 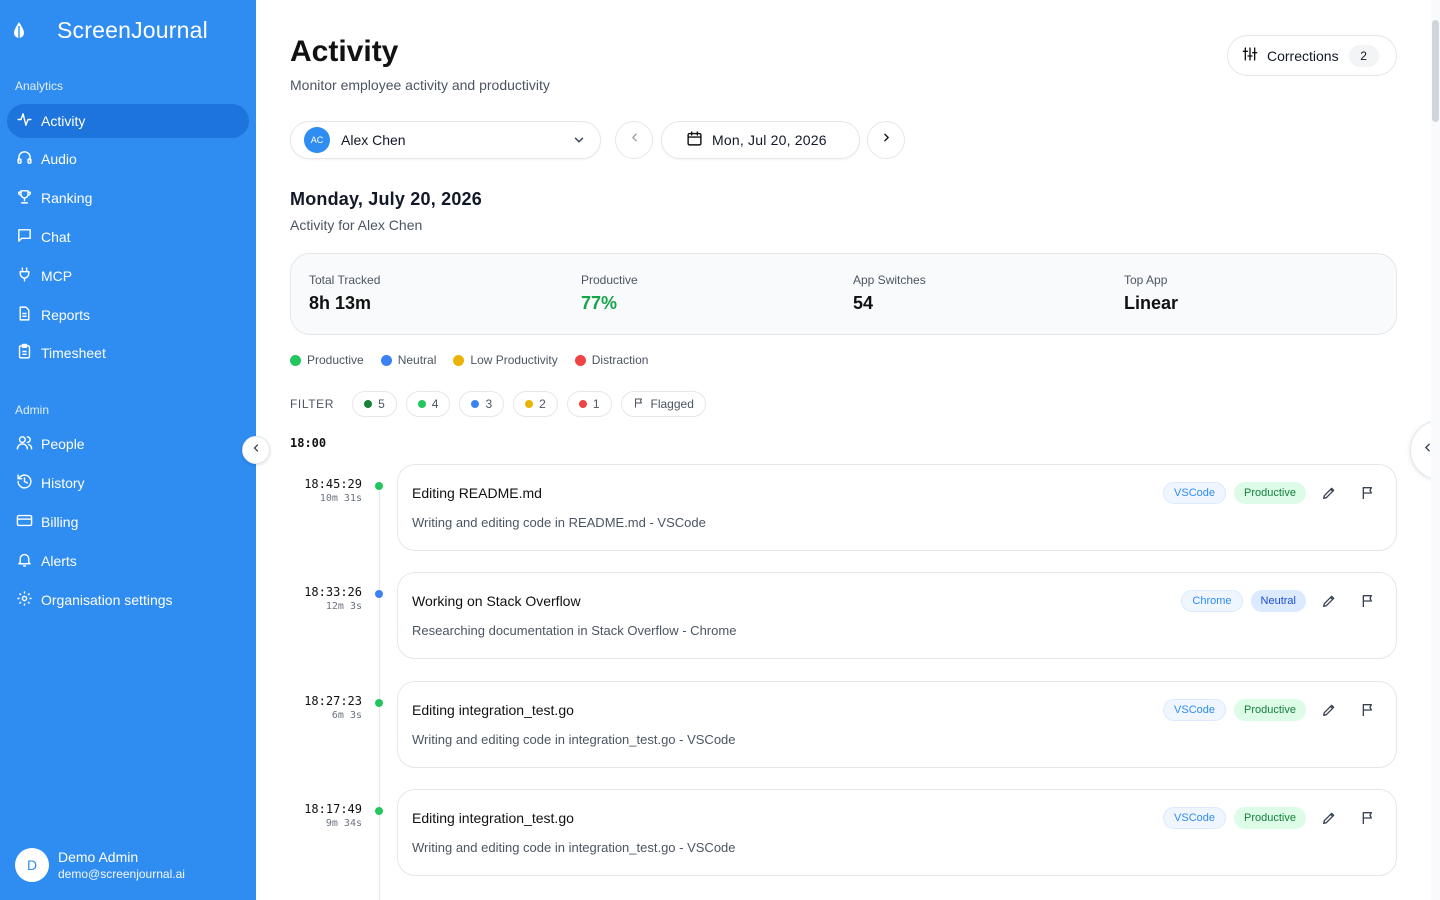 I want to click on filter-label: FILTER, so click(x=312, y=404).